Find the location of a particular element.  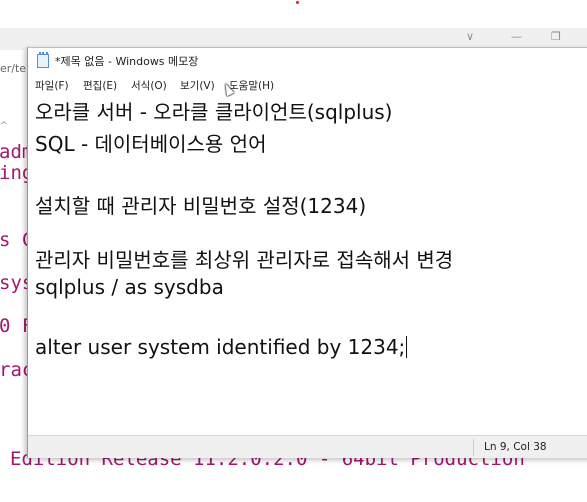

cursor-position-status: Ln 9, Col 38 is located at coordinates (515, 447).